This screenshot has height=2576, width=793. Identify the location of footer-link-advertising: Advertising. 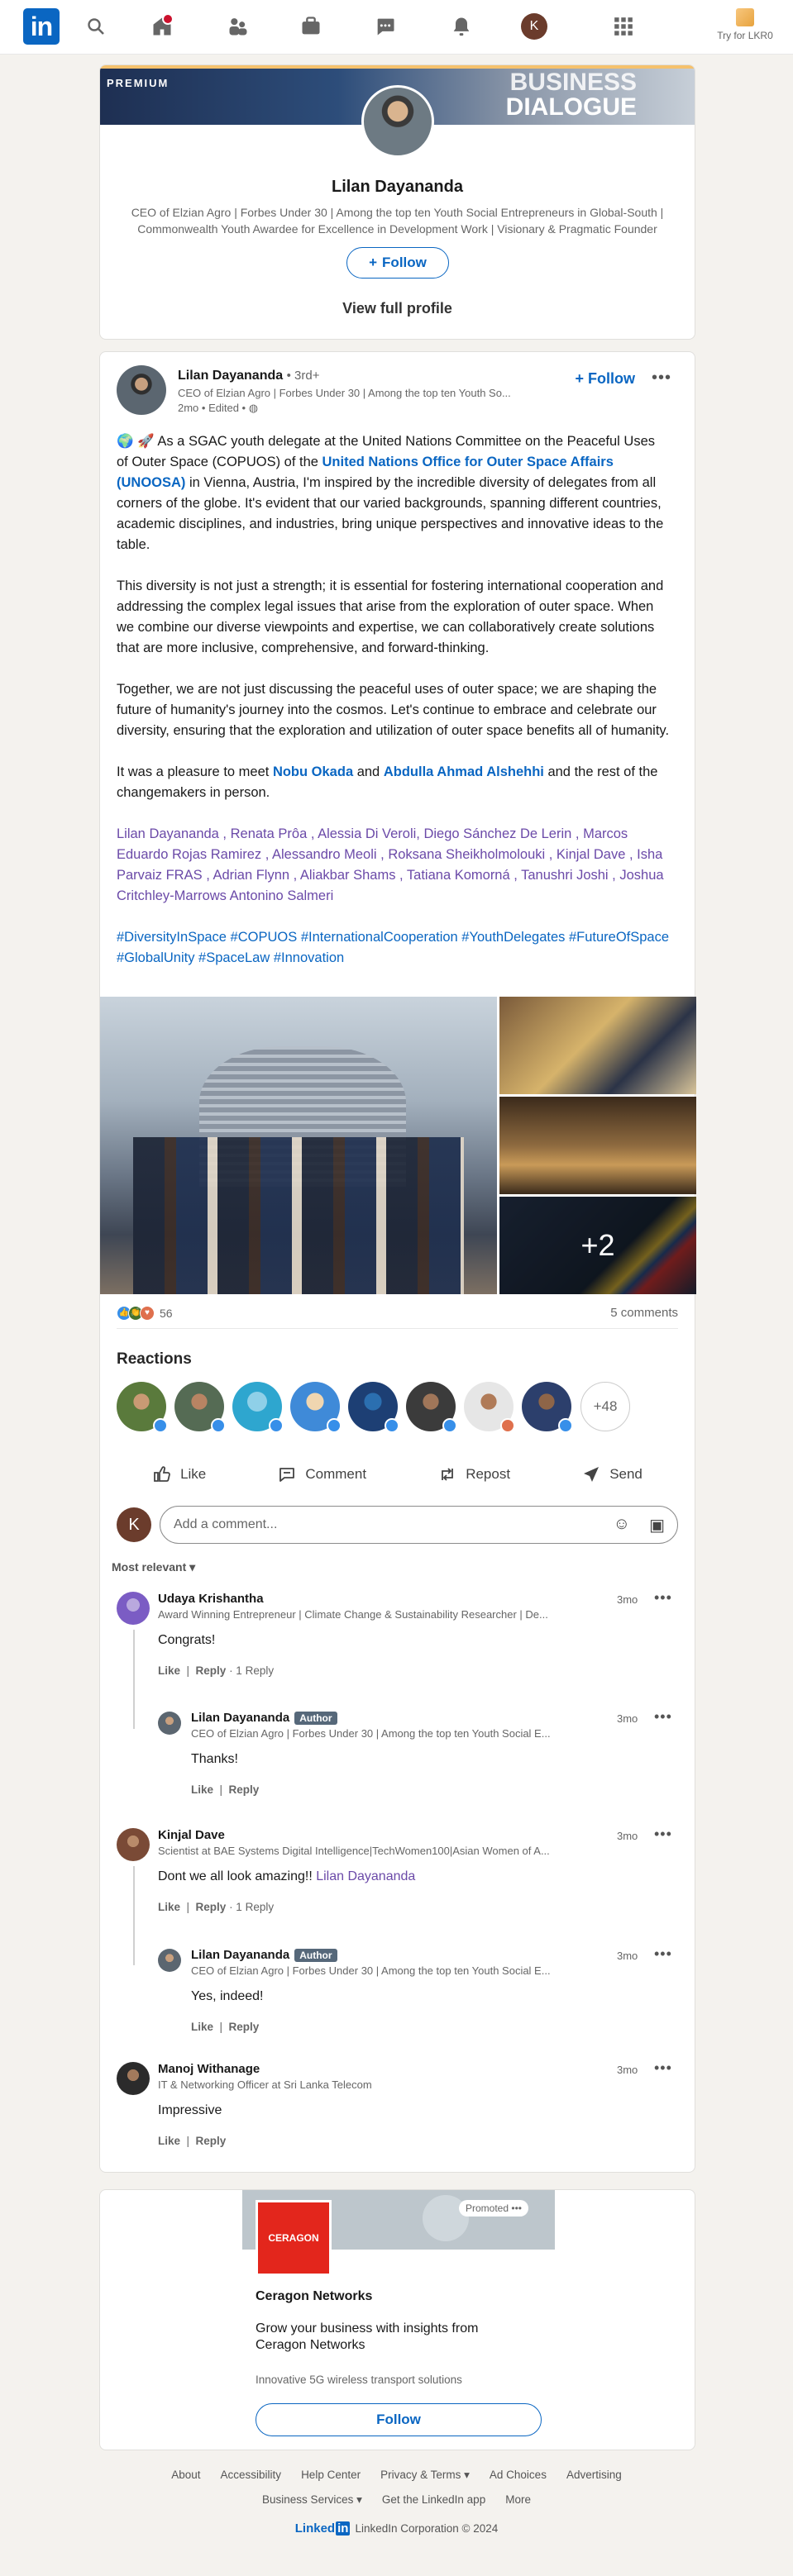
(594, 2476).